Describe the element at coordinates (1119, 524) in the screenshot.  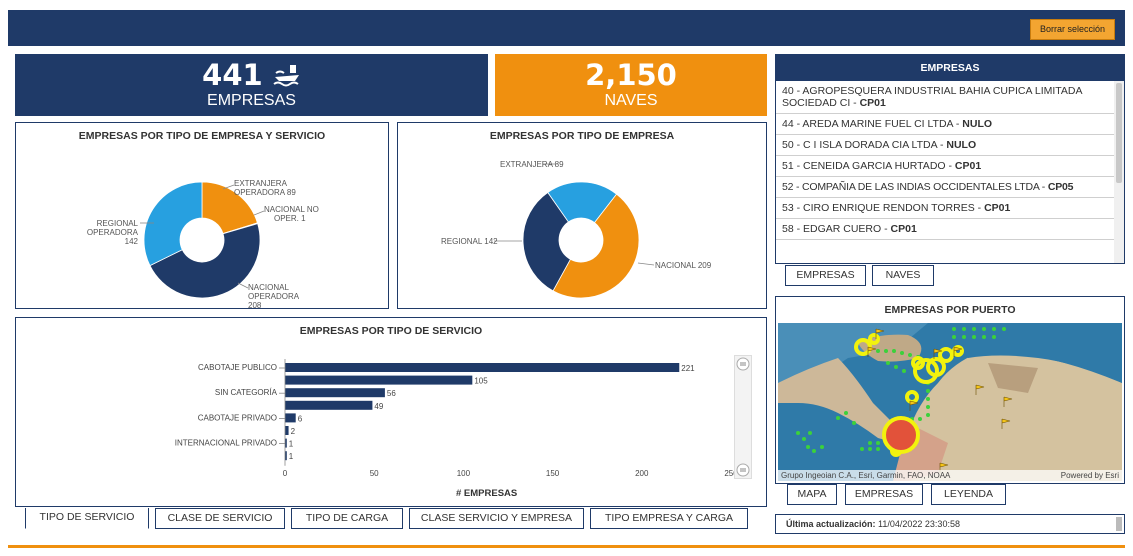
I see `update-scrollbar` at that location.